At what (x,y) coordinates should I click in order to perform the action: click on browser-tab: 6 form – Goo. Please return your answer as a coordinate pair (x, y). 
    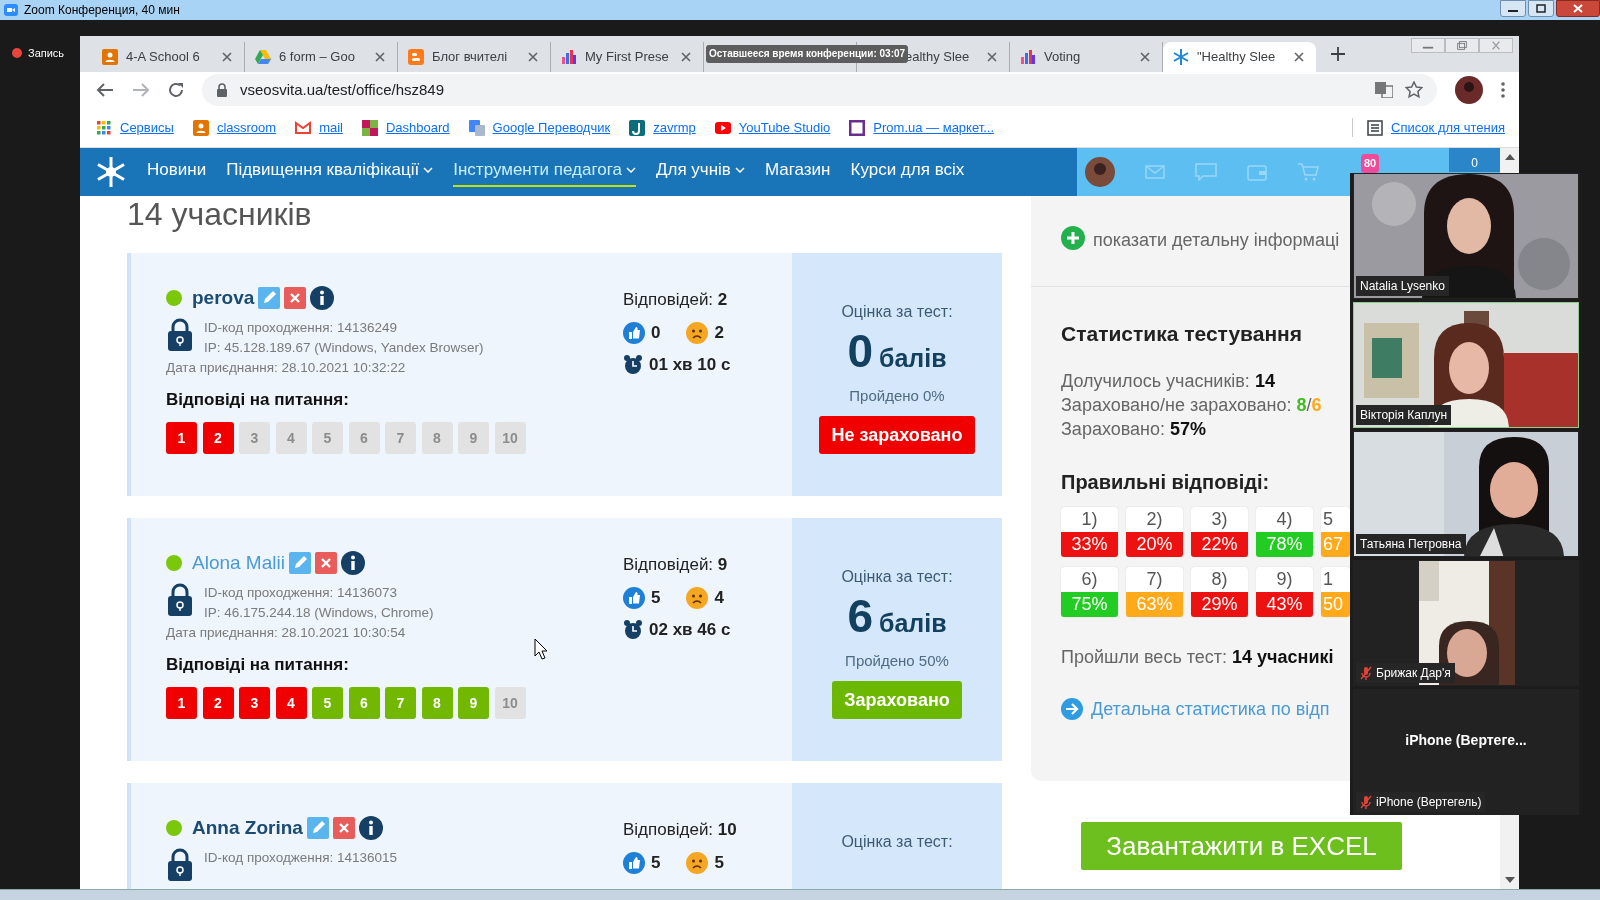
    Looking at the image, I should click on (321, 57).